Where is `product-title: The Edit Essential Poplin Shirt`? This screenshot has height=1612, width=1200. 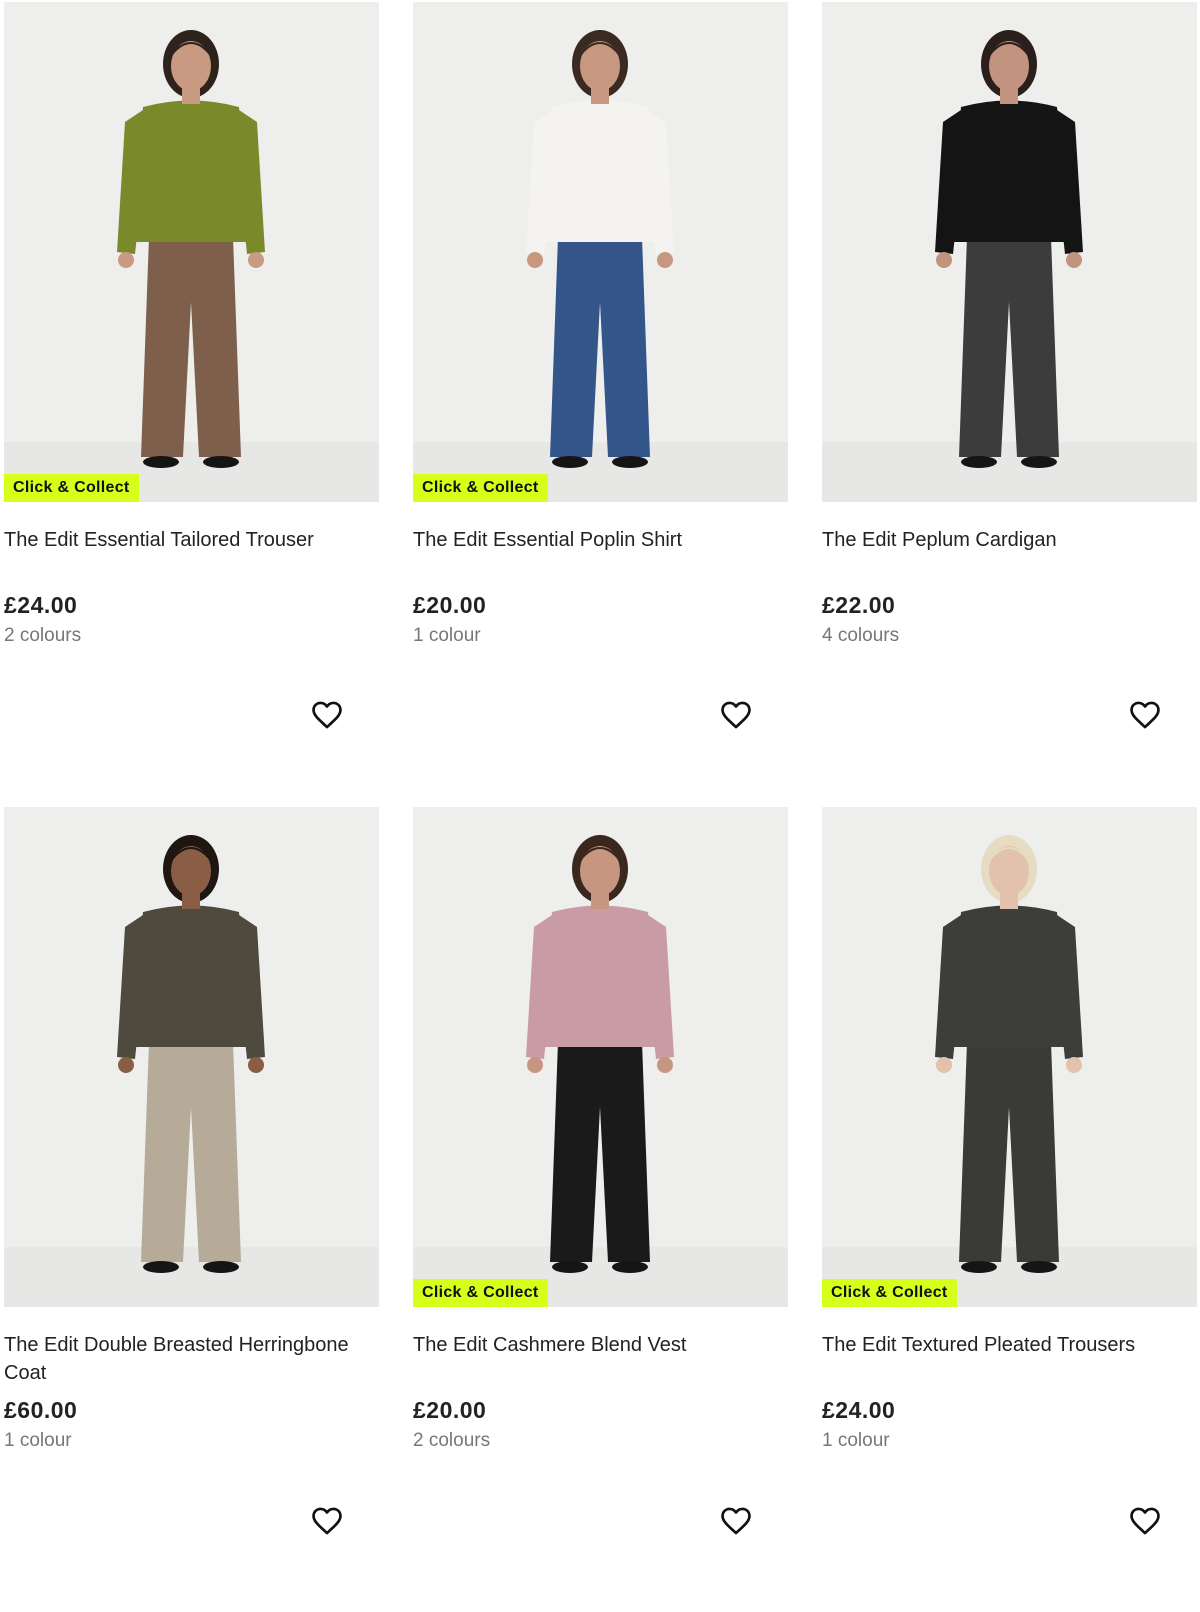
product-title: The Edit Essential Poplin Shirt is located at coordinates (600, 554).